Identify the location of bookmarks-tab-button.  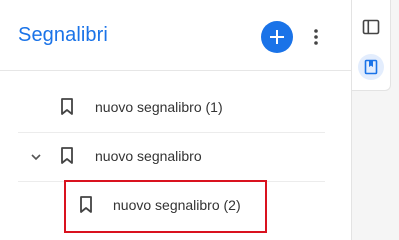
(371, 67).